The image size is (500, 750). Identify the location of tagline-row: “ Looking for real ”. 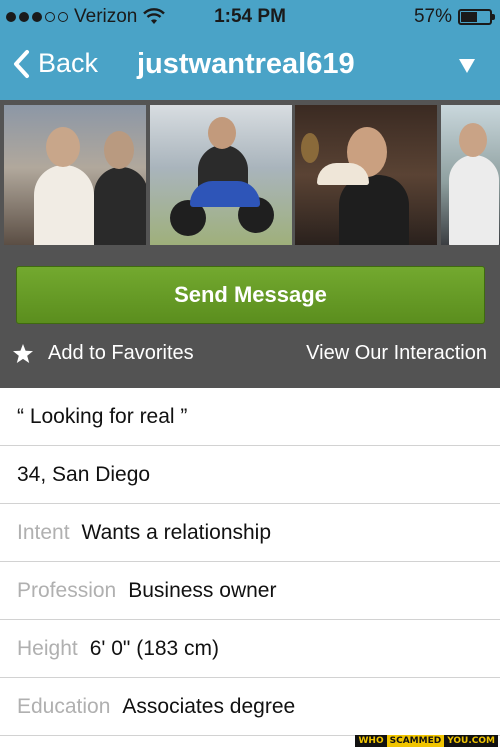
(250, 417).